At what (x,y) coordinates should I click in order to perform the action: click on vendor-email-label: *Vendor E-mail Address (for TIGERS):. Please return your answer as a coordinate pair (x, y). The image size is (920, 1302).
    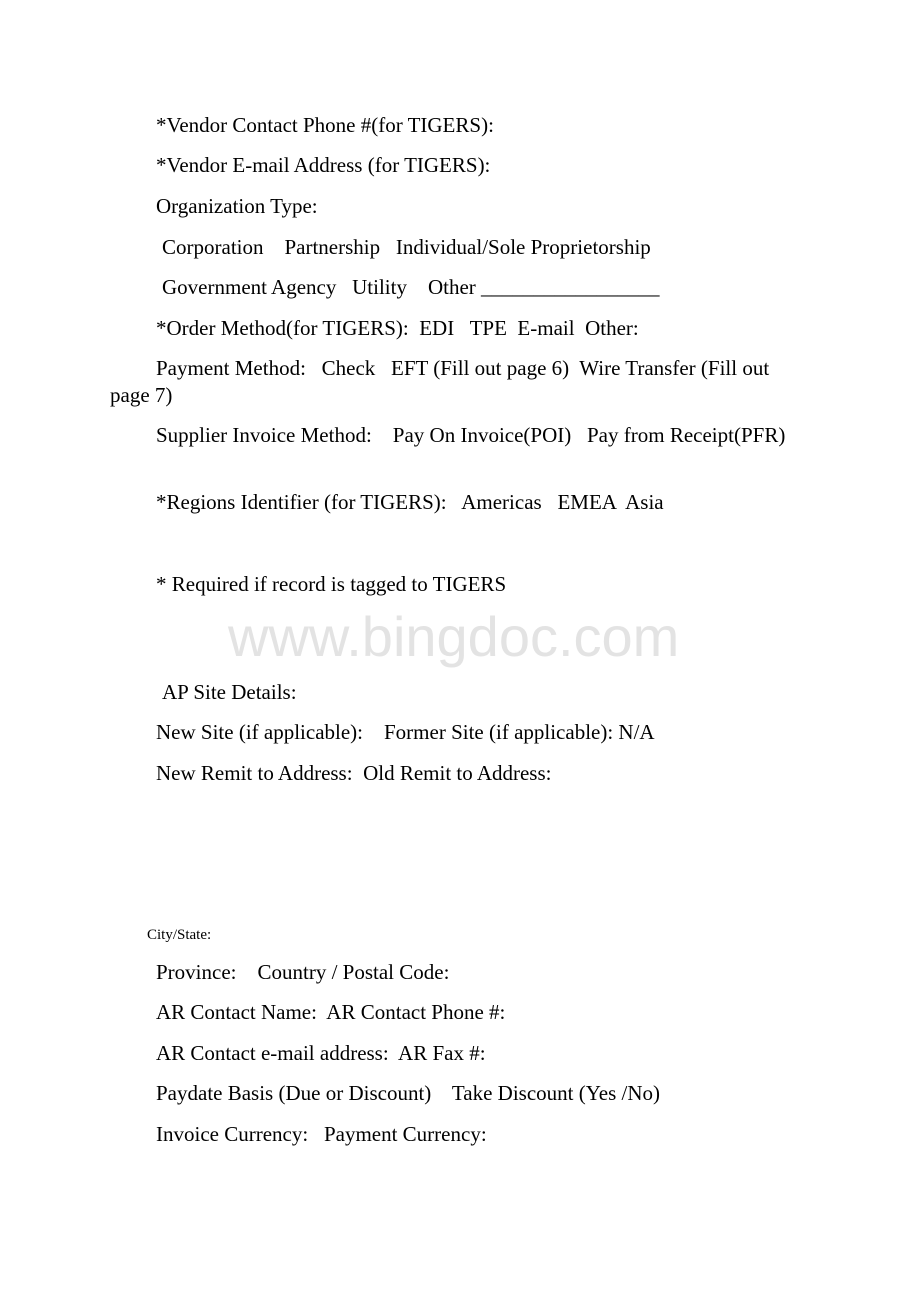
    Looking at the image, I should click on (323, 165).